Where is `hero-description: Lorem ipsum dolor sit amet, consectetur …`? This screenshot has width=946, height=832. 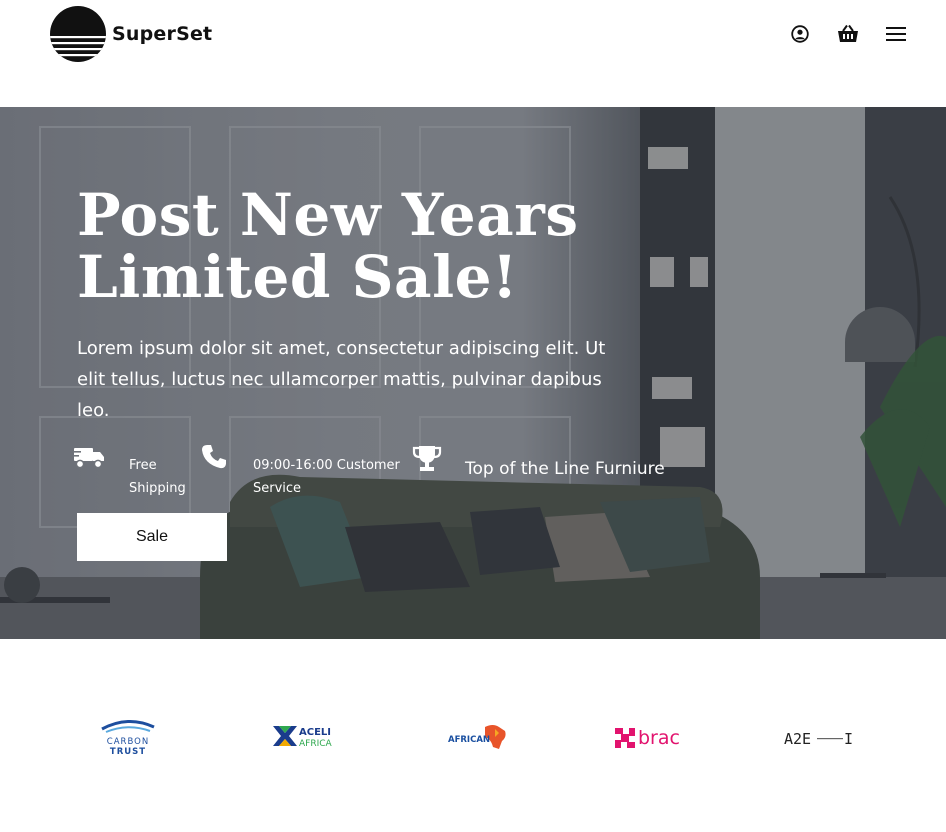 hero-description: Lorem ipsum dolor sit amet, consectetur … is located at coordinates (341, 379).